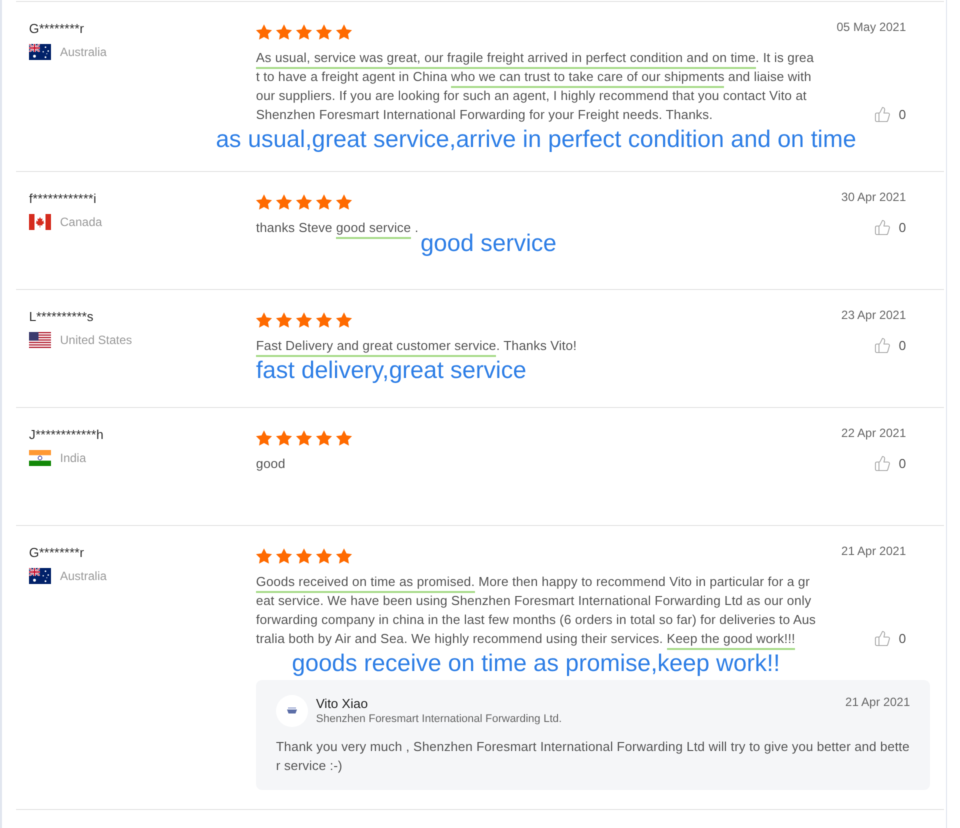 The height and width of the screenshot is (828, 960). I want to click on country-name: Canada, so click(81, 222).